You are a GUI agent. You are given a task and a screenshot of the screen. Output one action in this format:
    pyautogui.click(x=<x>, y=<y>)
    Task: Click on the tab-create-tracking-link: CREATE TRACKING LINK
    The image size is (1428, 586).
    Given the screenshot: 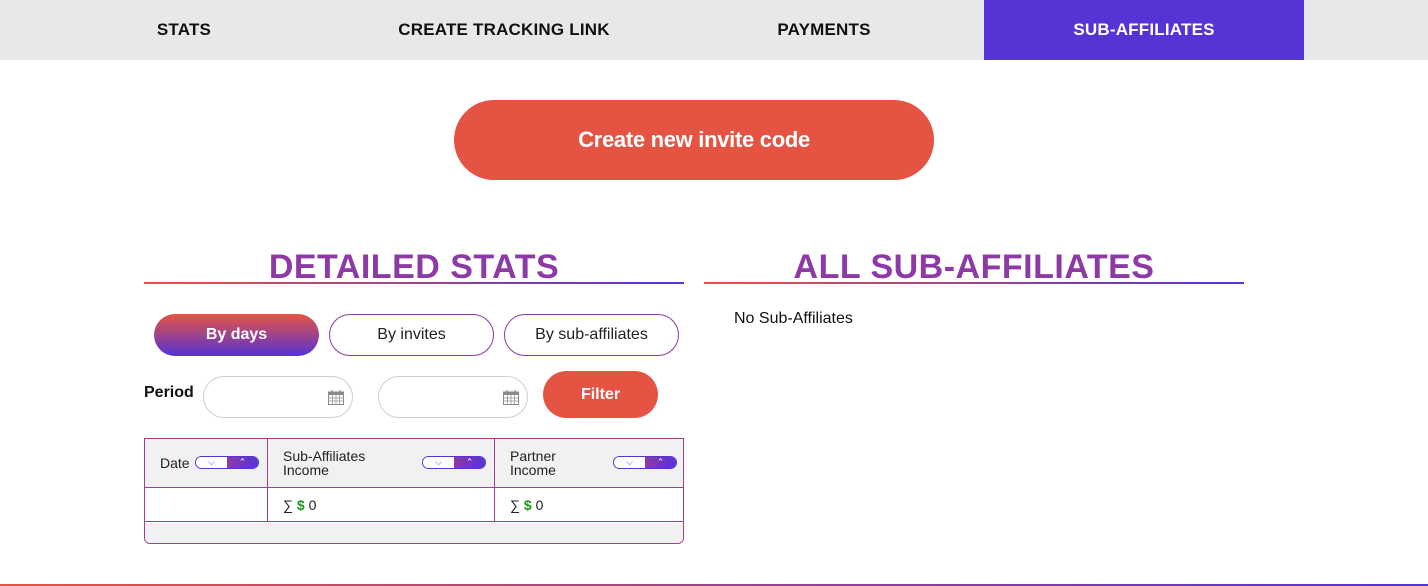 What is the action you would take?
    pyautogui.click(x=504, y=30)
    